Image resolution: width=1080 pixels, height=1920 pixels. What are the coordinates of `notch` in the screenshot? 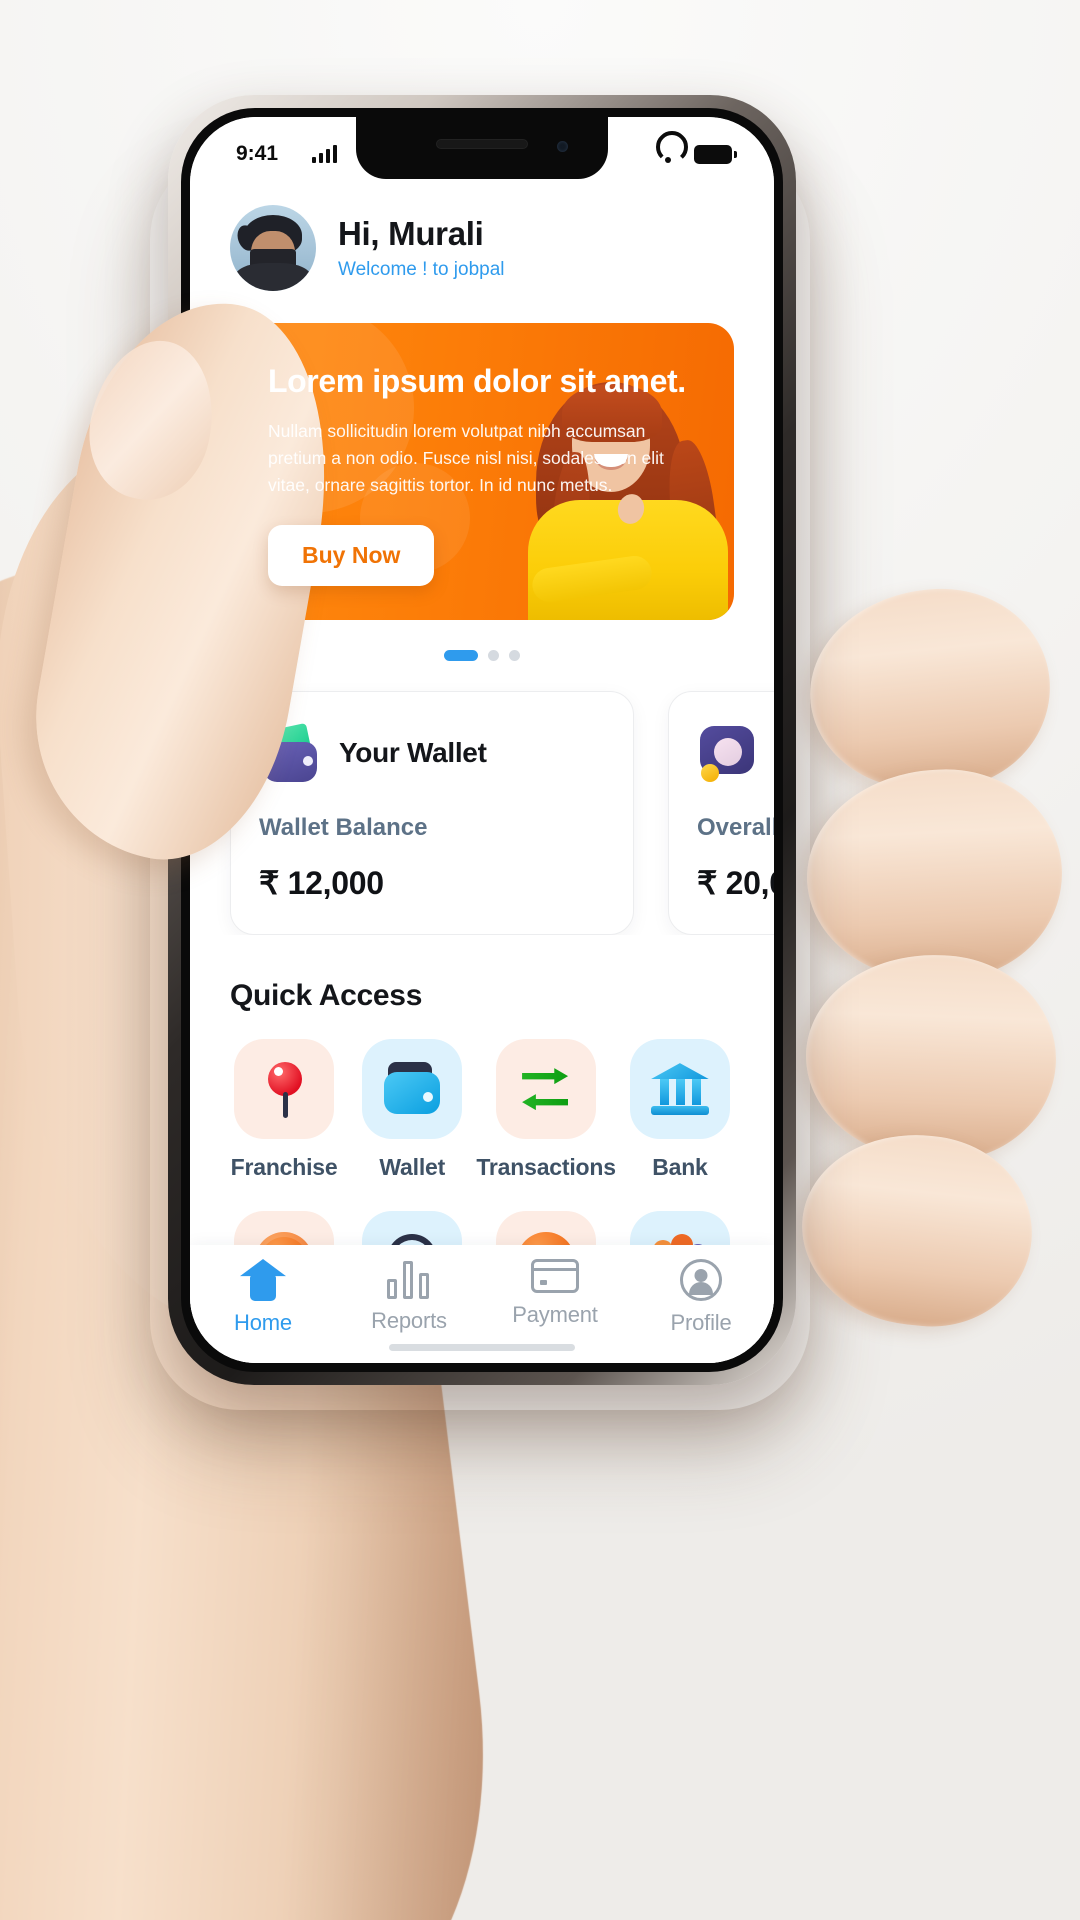 It's located at (482, 148).